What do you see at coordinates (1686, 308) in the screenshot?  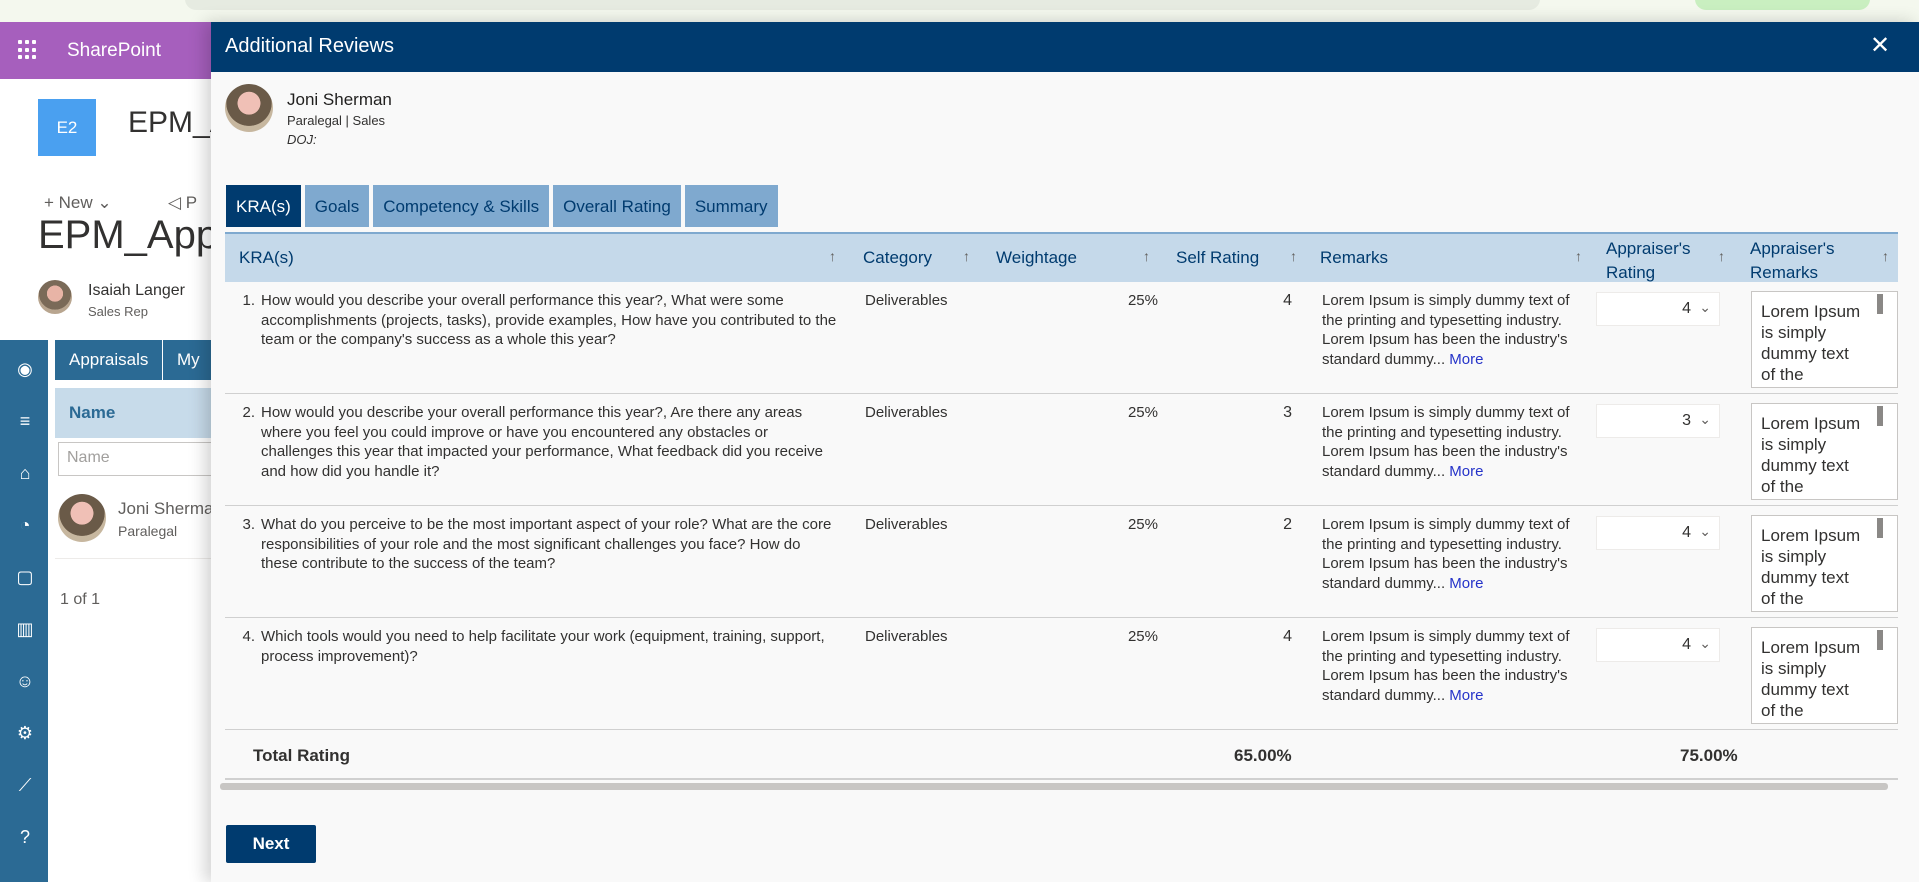 I see `selected-rating: 4` at bounding box center [1686, 308].